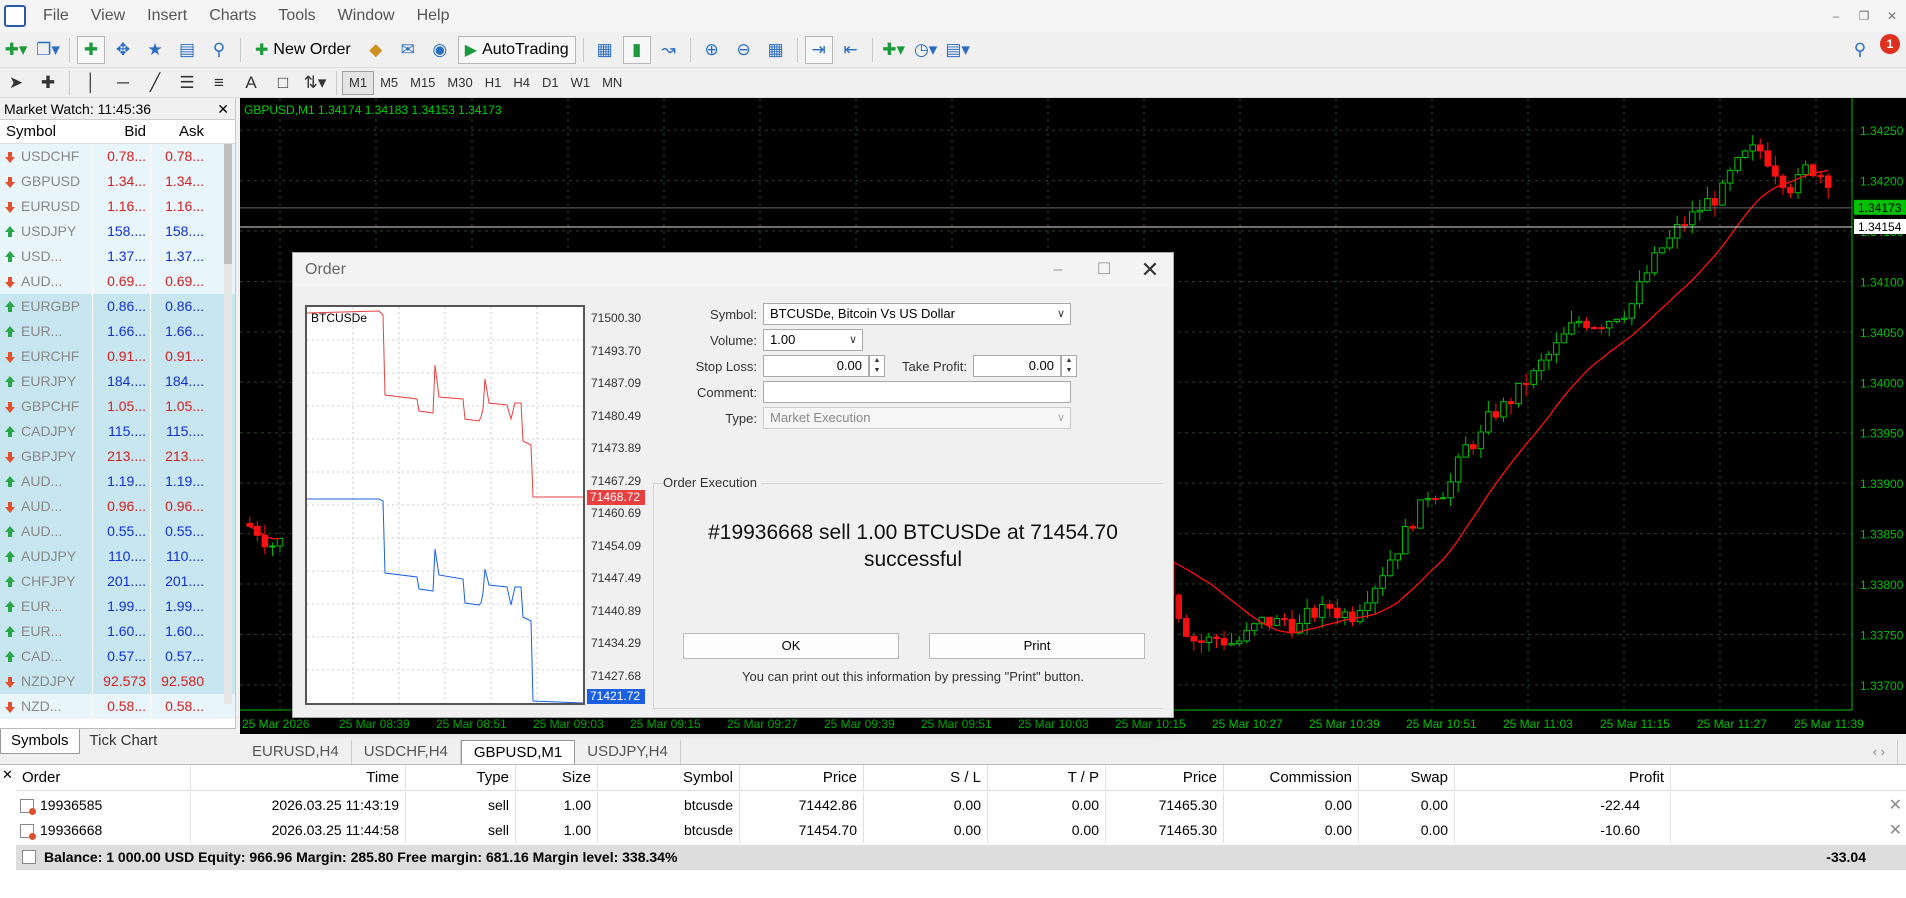 The image size is (1906, 898). What do you see at coordinates (315, 83) in the screenshot?
I see `arrows-icon: ⇅▾` at bounding box center [315, 83].